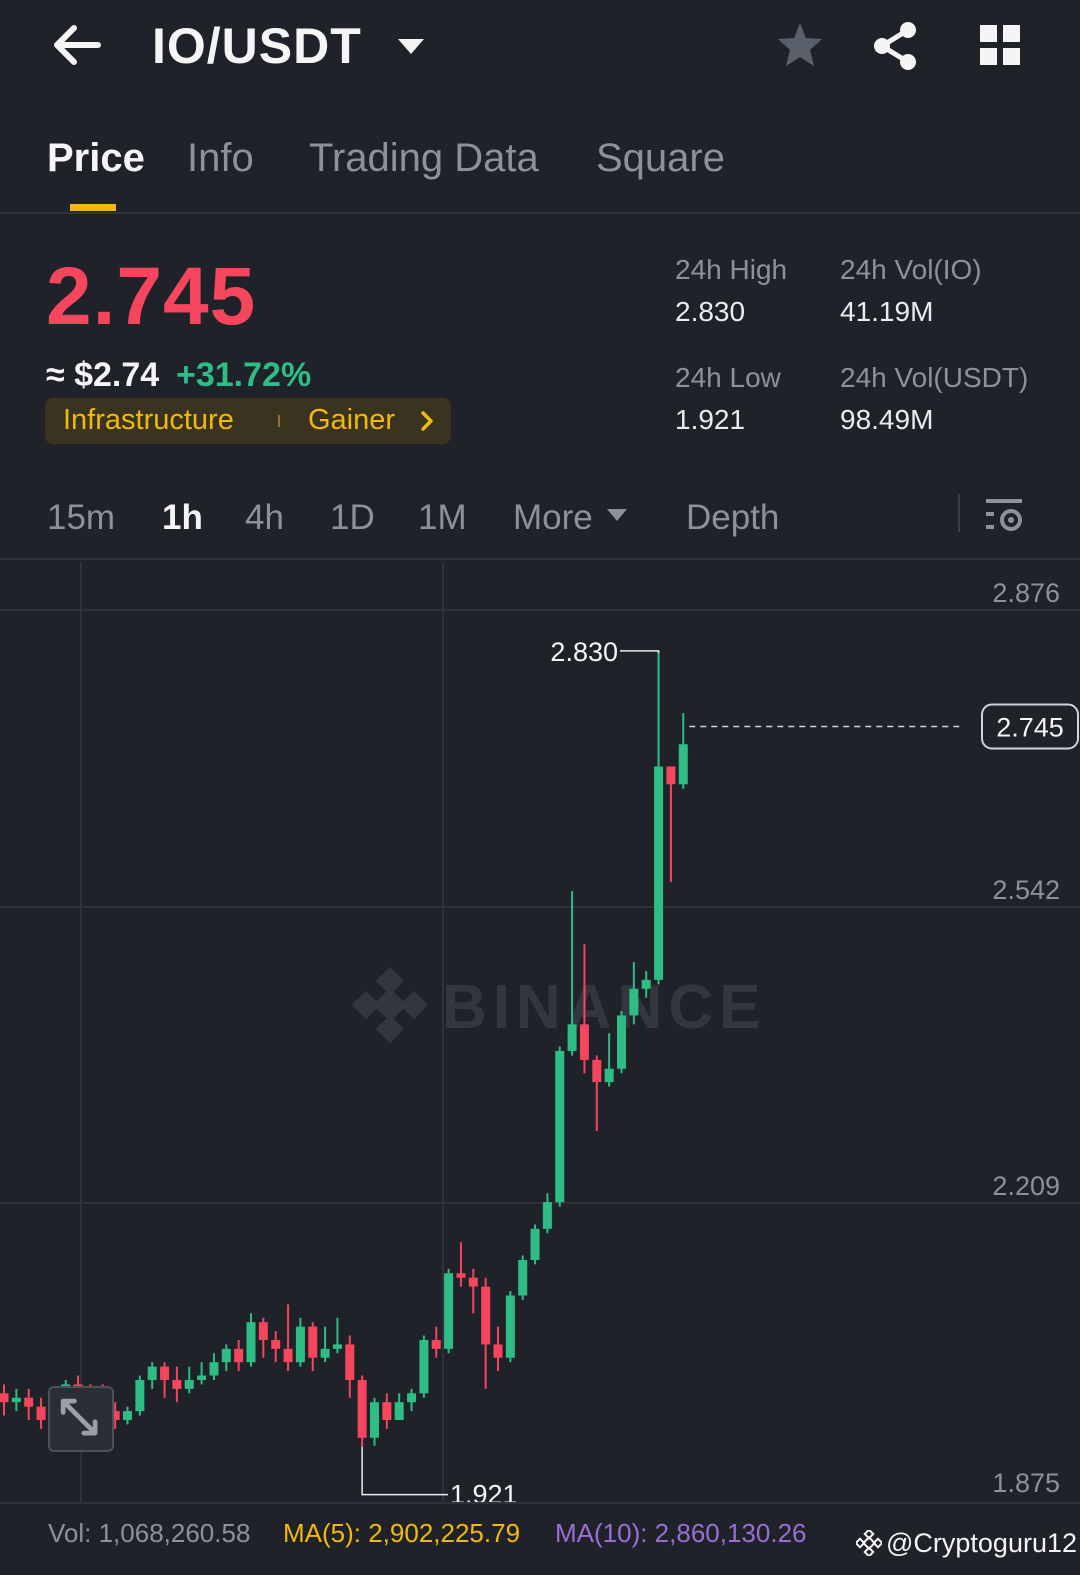 Image resolution: width=1080 pixels, height=1575 pixels. I want to click on caret-down-icon, so click(411, 46).